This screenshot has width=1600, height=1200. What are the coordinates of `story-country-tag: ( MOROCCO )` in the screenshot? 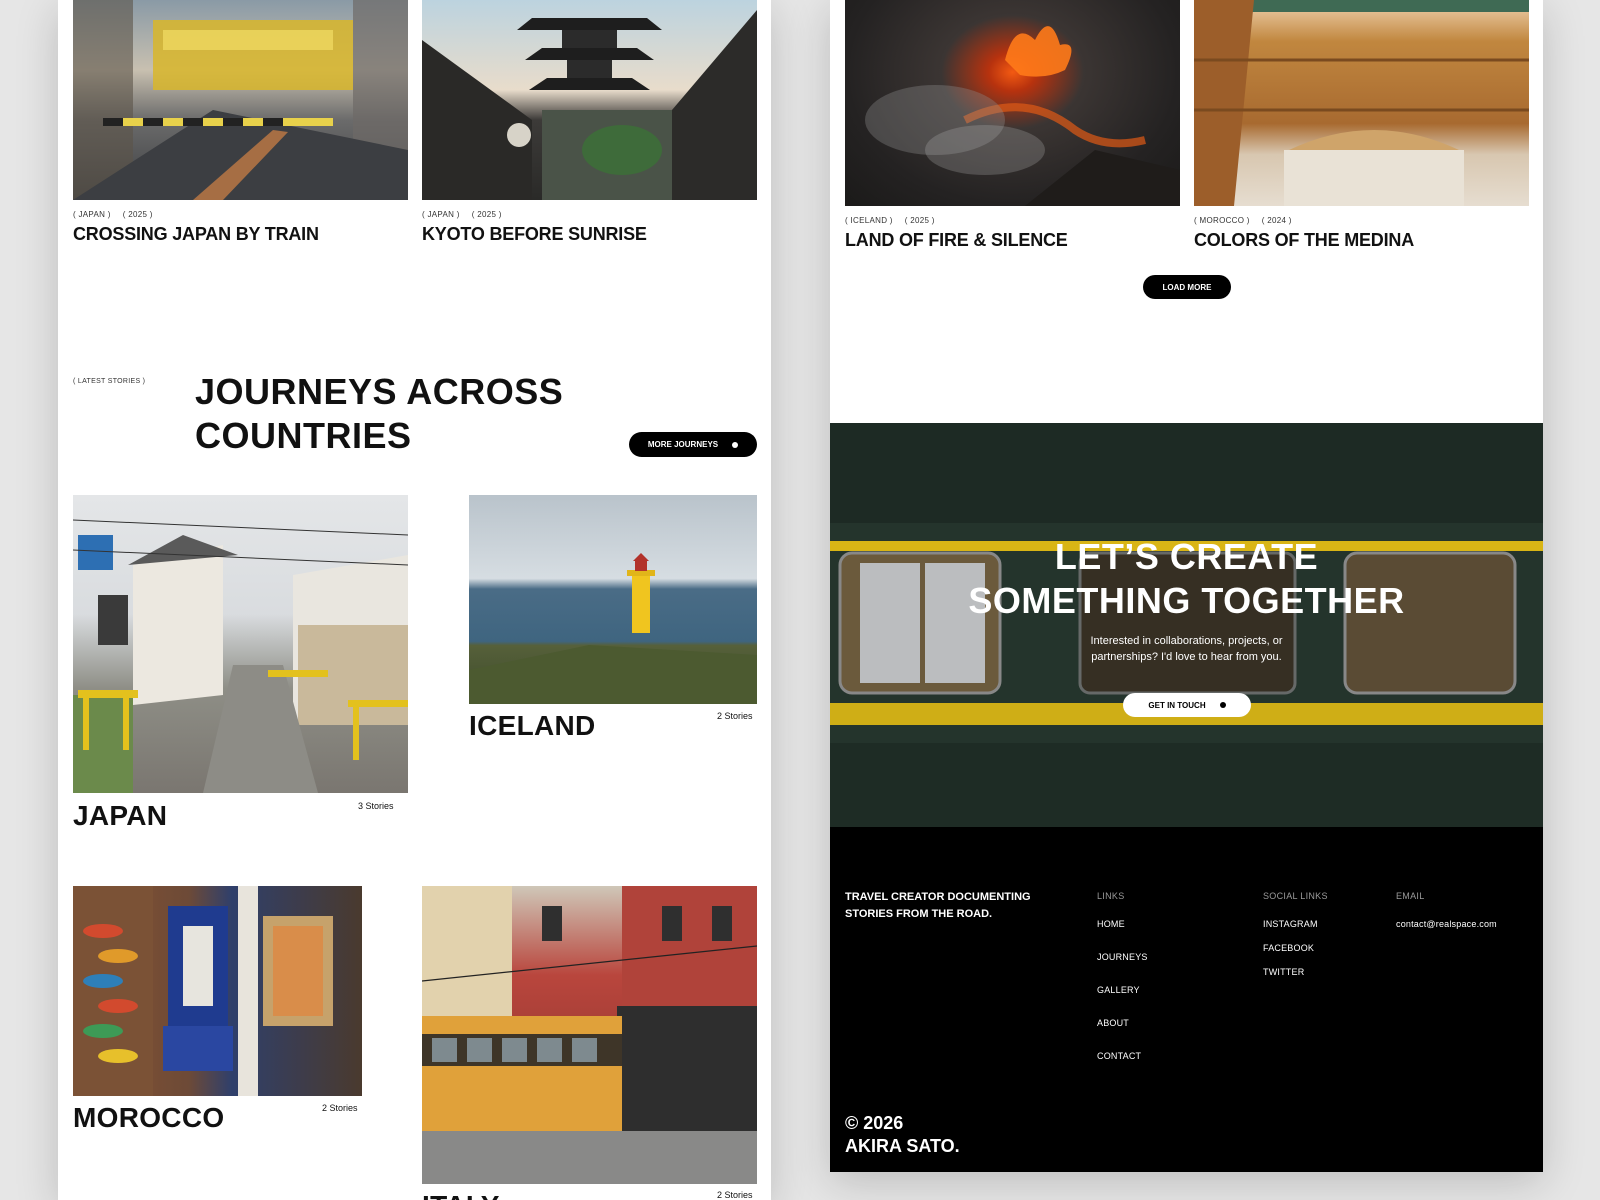 It's located at (1222, 220).